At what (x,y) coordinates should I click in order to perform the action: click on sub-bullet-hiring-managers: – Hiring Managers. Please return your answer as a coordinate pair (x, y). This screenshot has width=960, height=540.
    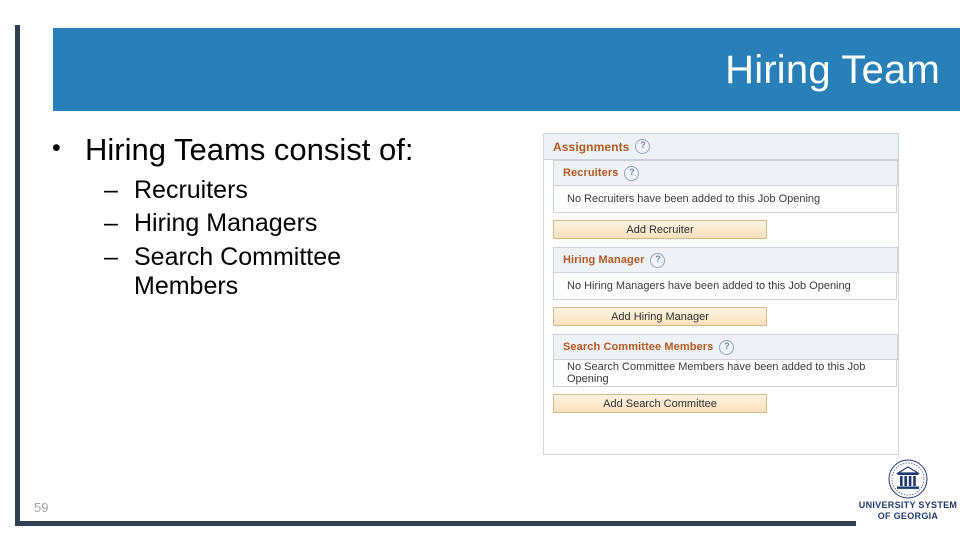
    Looking at the image, I should click on (313, 224).